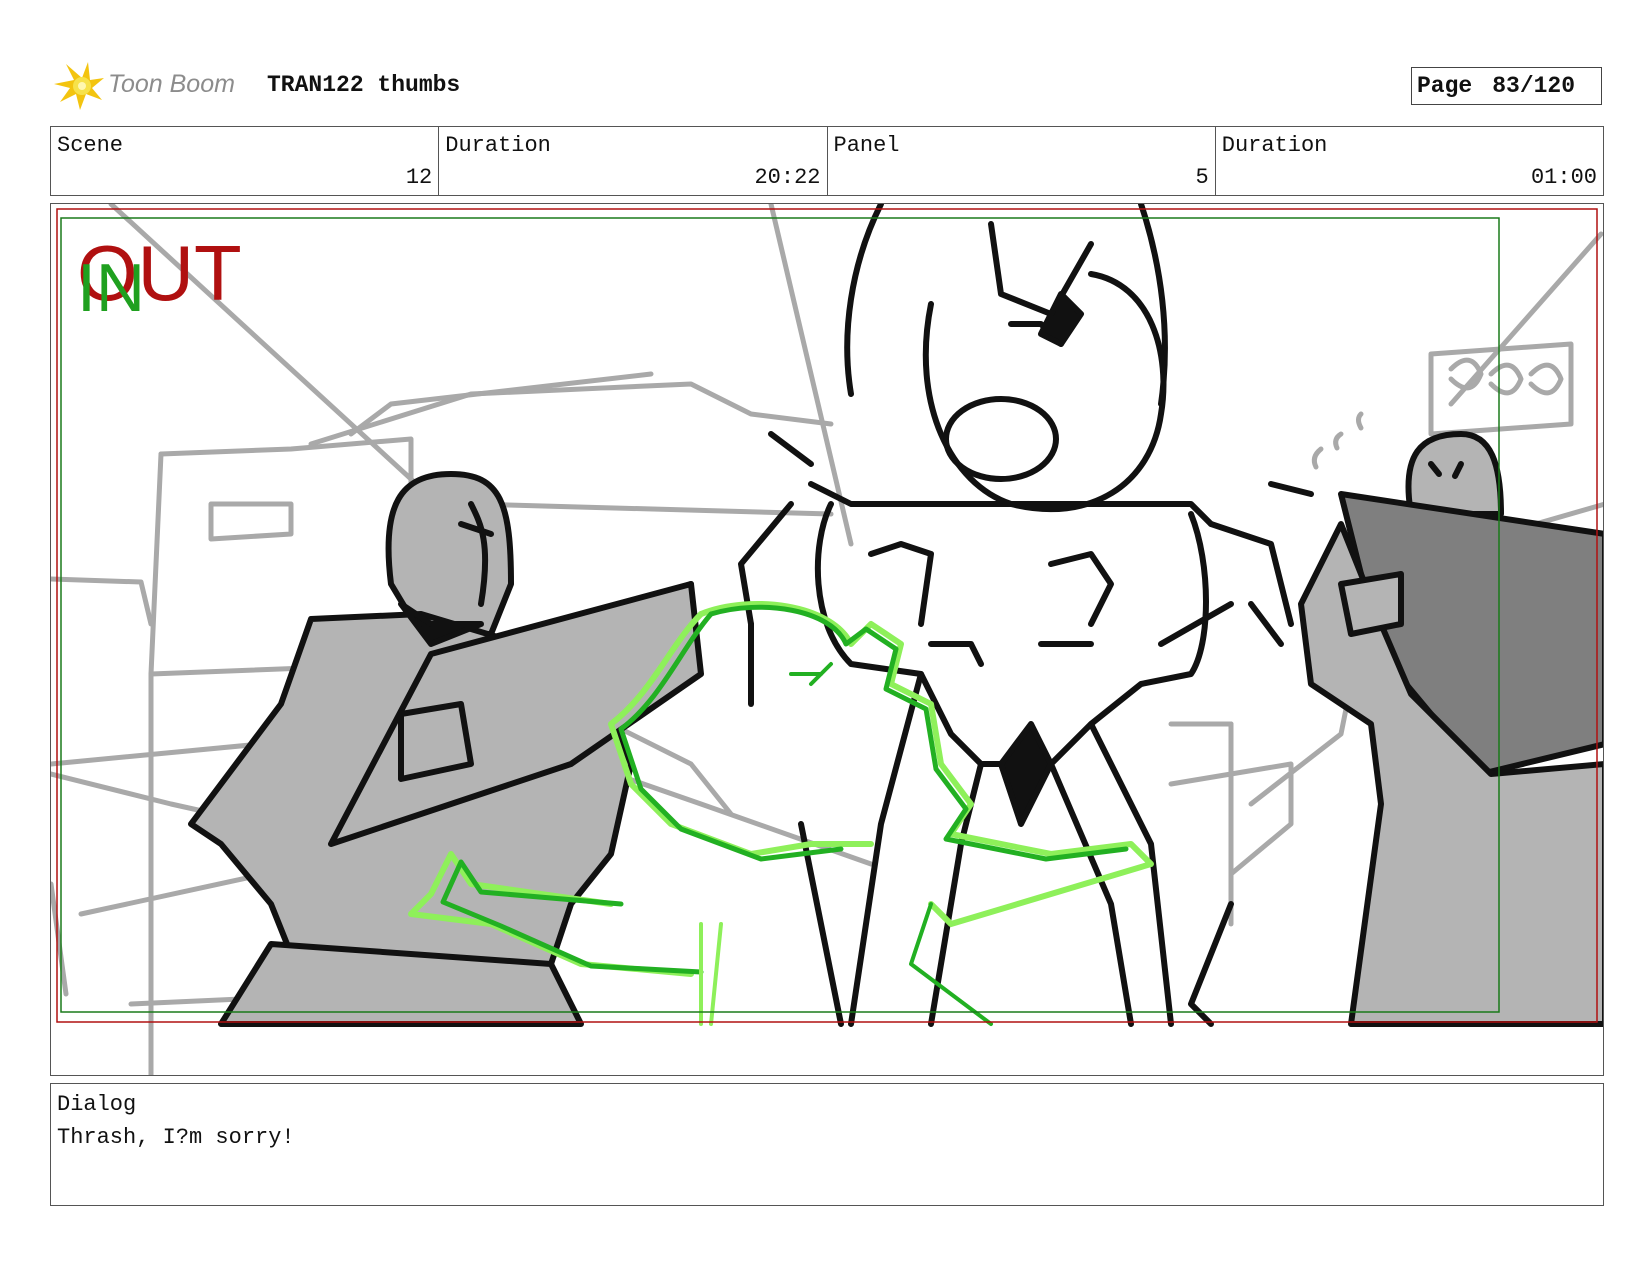  Describe the element at coordinates (1022, 161) in the screenshot. I see `panel-cell: Panel 5` at that location.